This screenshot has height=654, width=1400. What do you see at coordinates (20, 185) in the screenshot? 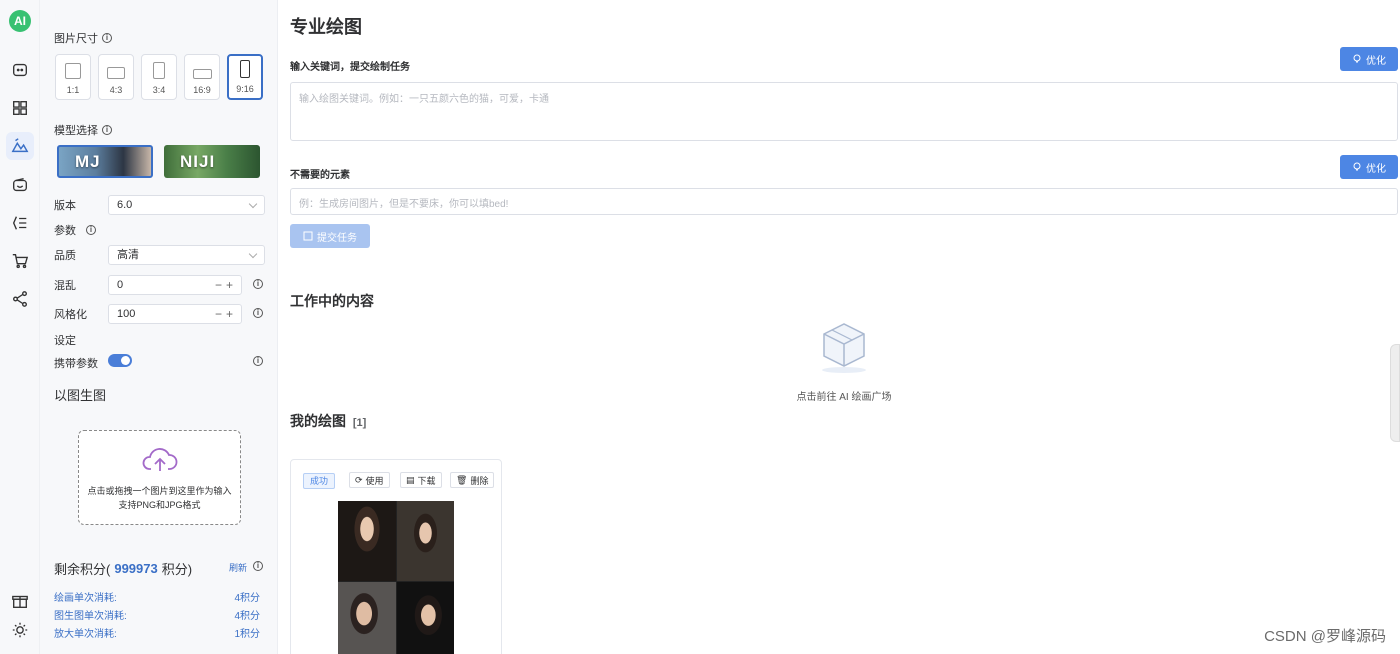
I see `wallet-icon` at bounding box center [20, 185].